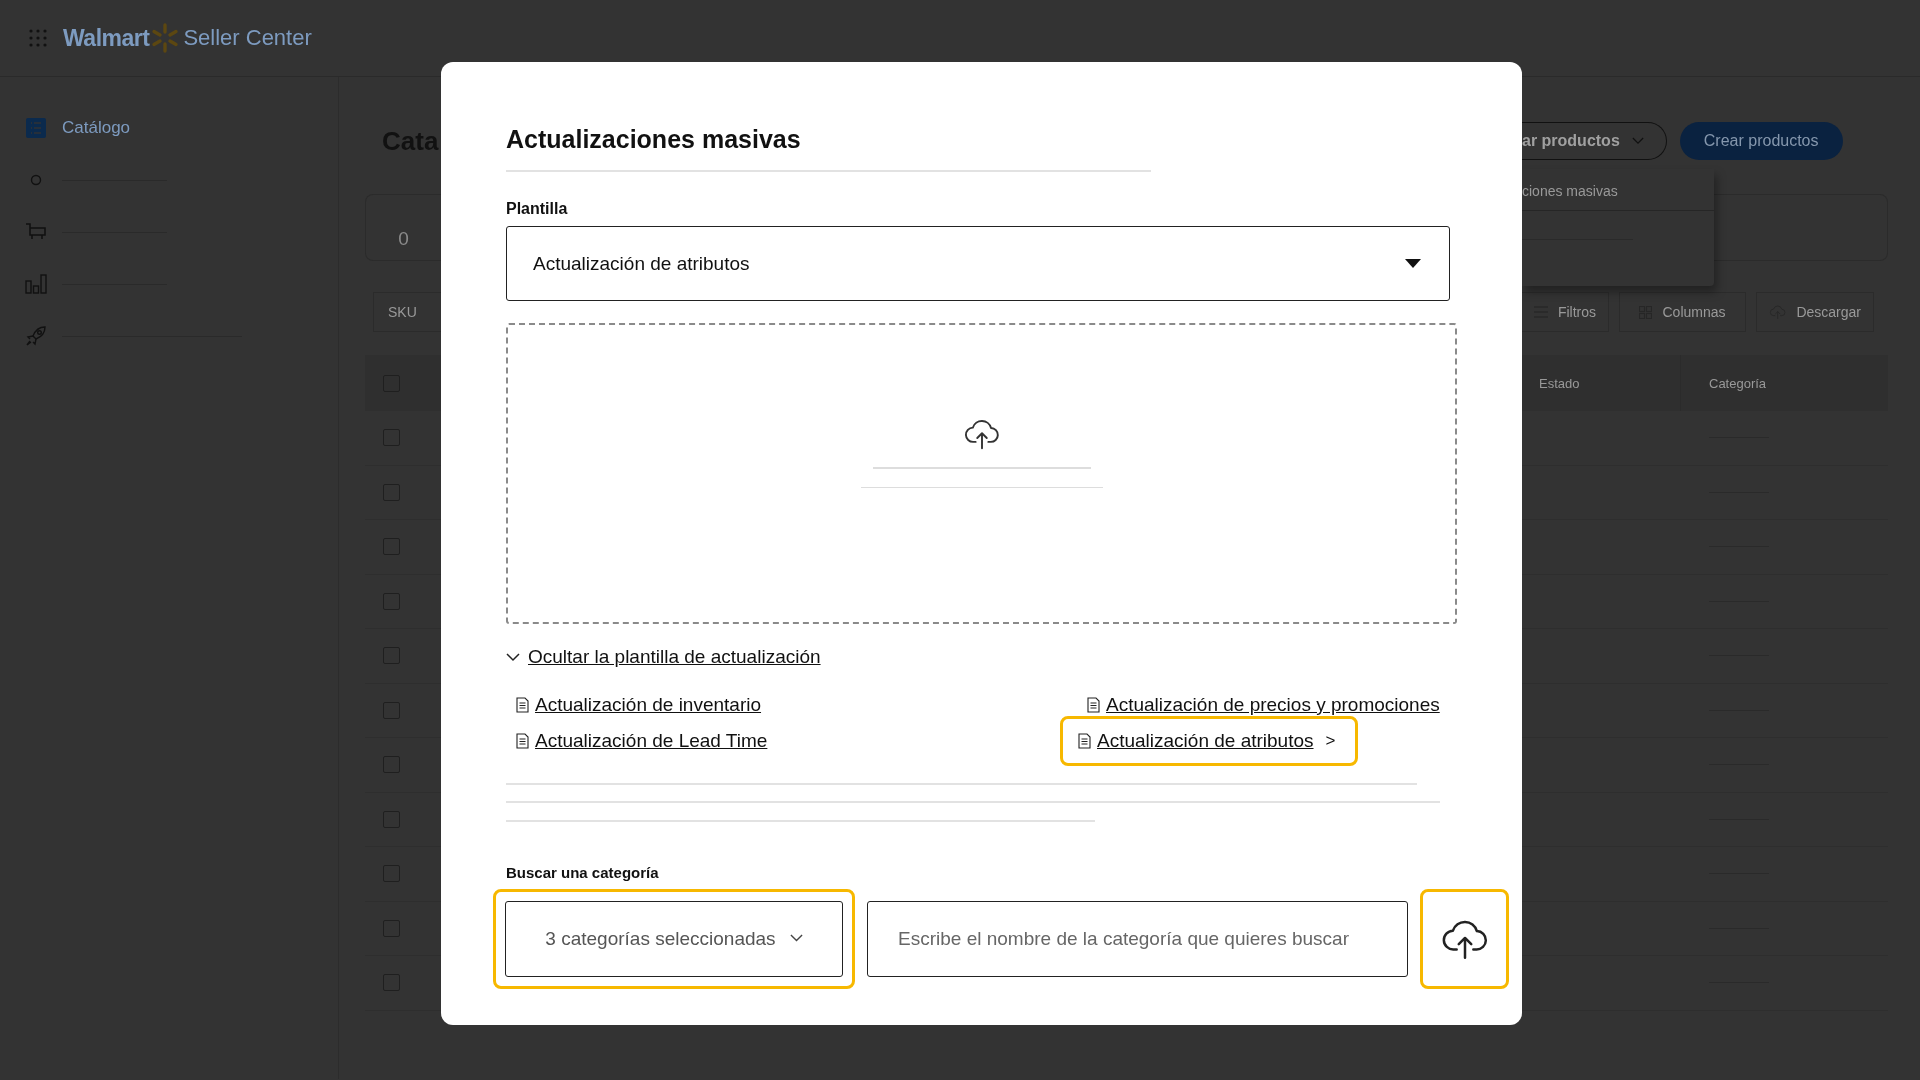 Image resolution: width=1920 pixels, height=1080 pixels. Describe the element at coordinates (36, 284) in the screenshot. I see `bar-chart-icon` at that location.